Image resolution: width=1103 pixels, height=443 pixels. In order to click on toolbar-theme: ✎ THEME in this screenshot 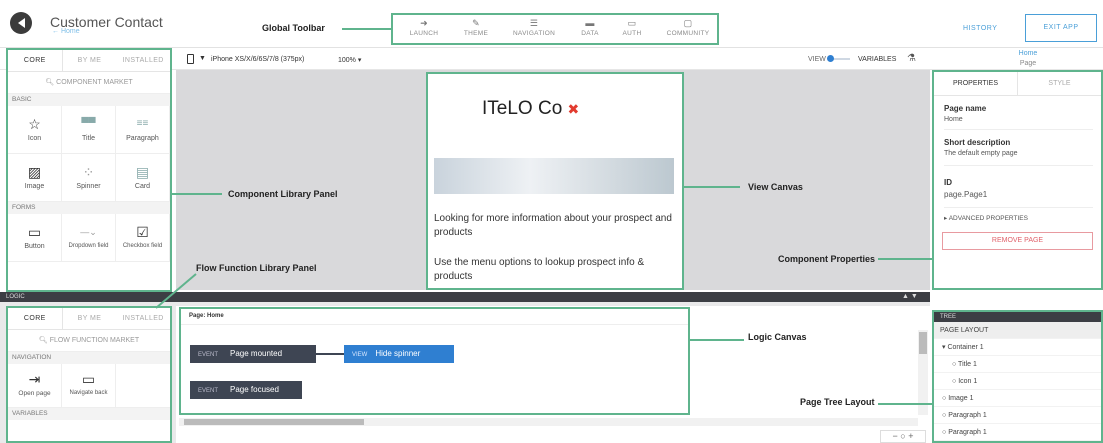, I will do `click(476, 27)`.